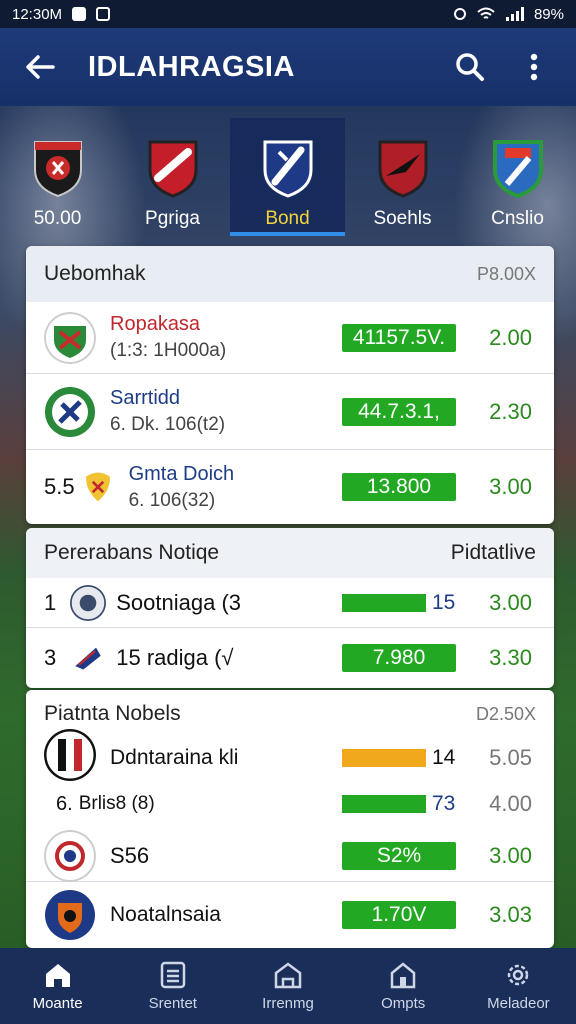  I want to click on team-name: Sootniaga (3, so click(179, 602).